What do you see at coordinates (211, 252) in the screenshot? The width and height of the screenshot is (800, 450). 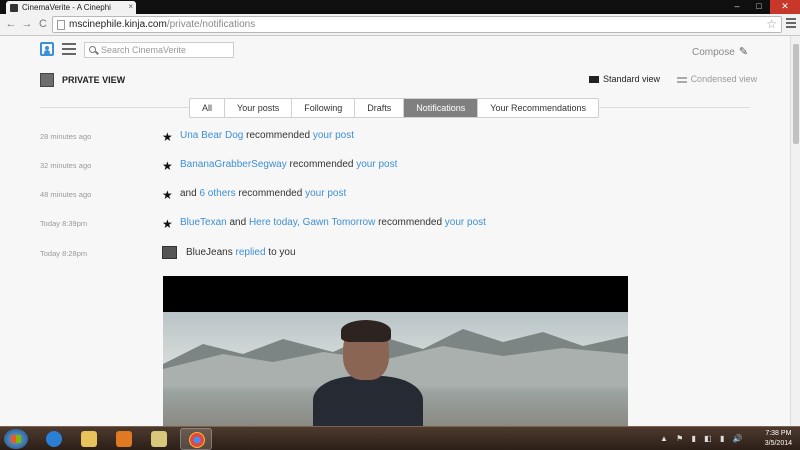 I see `user-name: BlueJeans` at bounding box center [211, 252].